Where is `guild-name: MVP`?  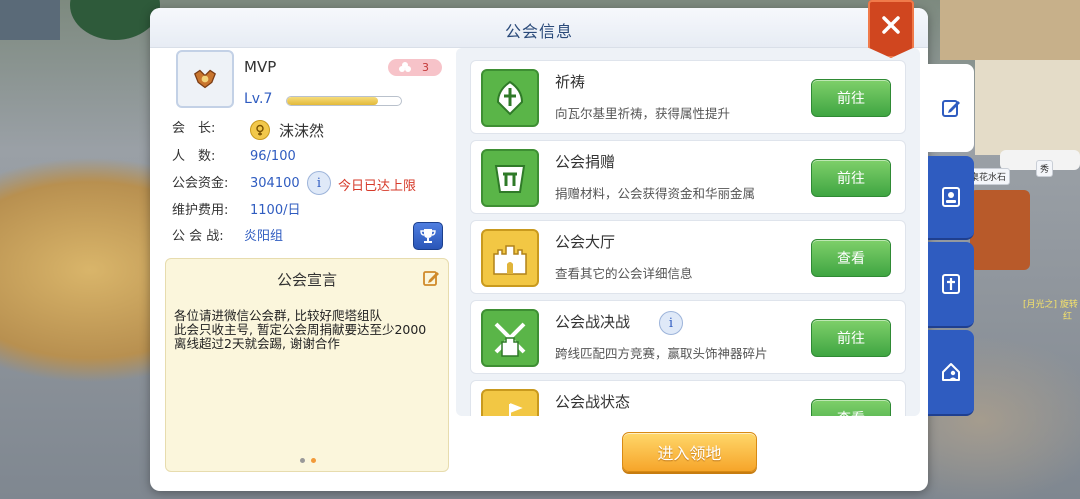 guild-name: MVP is located at coordinates (260, 67).